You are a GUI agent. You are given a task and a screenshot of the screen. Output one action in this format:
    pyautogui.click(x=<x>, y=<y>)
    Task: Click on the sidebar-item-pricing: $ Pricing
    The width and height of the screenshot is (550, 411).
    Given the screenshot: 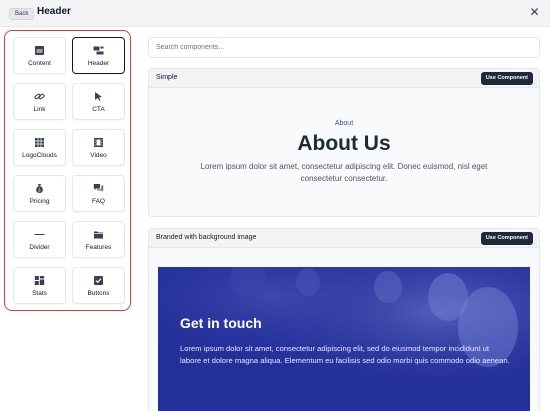 What is the action you would take?
    pyautogui.click(x=39, y=193)
    